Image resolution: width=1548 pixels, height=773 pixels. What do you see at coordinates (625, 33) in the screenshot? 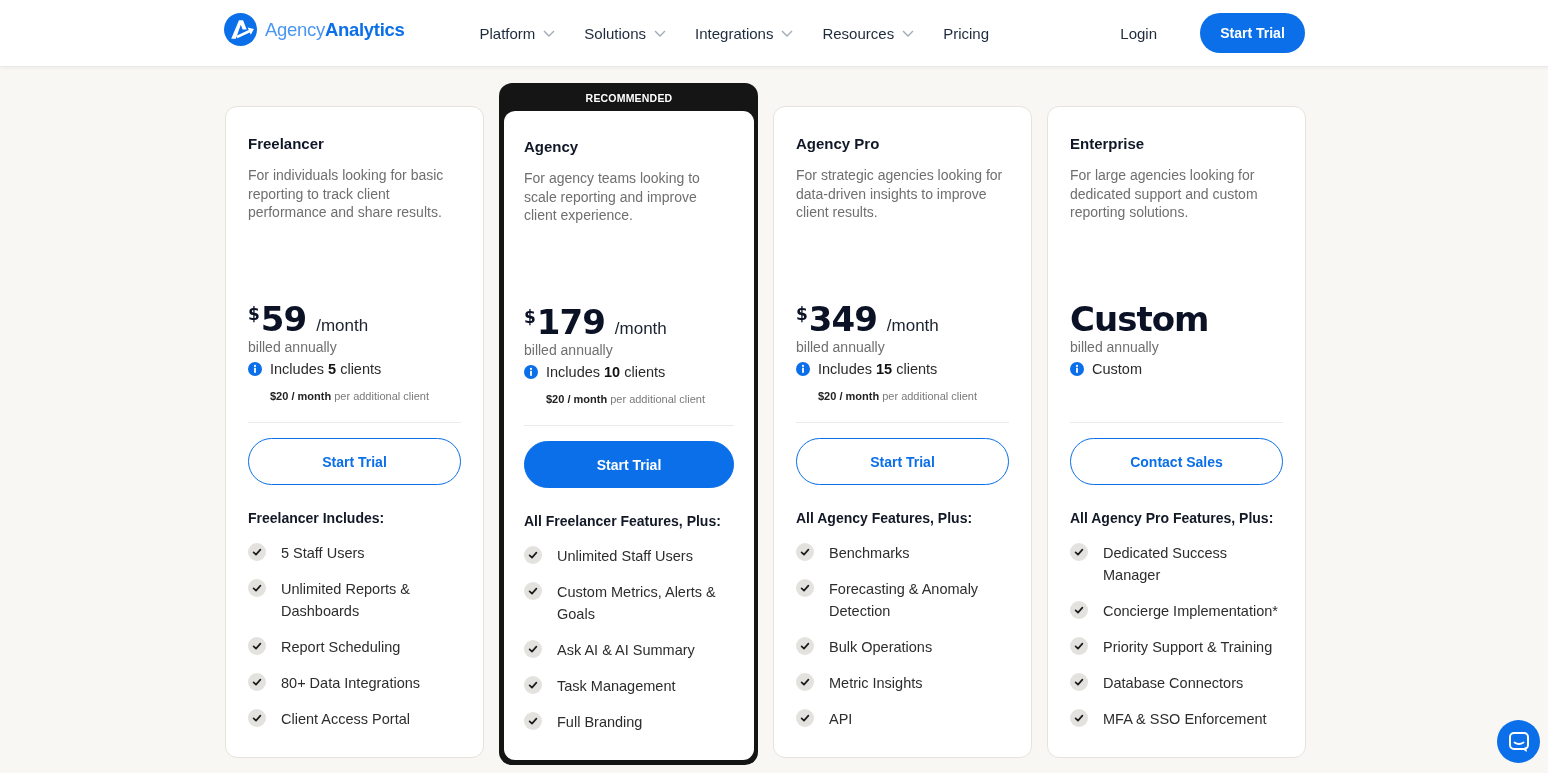
I see `nav-menu-link: Solutions` at bounding box center [625, 33].